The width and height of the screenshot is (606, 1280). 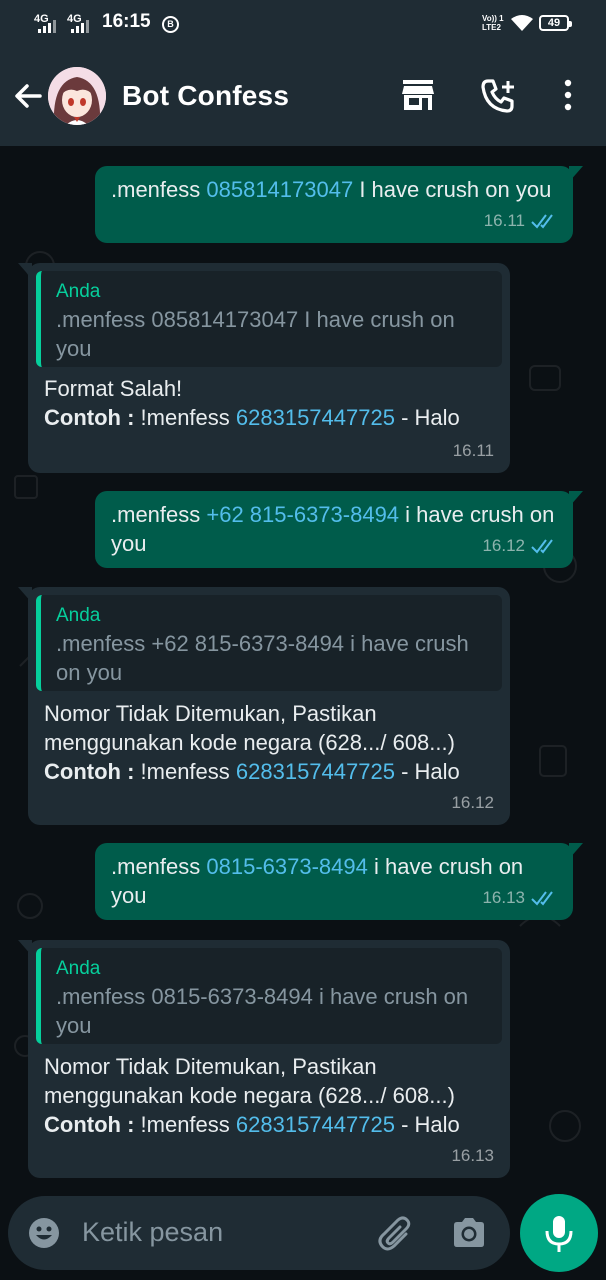 What do you see at coordinates (498, 96) in the screenshot?
I see `add-call-icon` at bounding box center [498, 96].